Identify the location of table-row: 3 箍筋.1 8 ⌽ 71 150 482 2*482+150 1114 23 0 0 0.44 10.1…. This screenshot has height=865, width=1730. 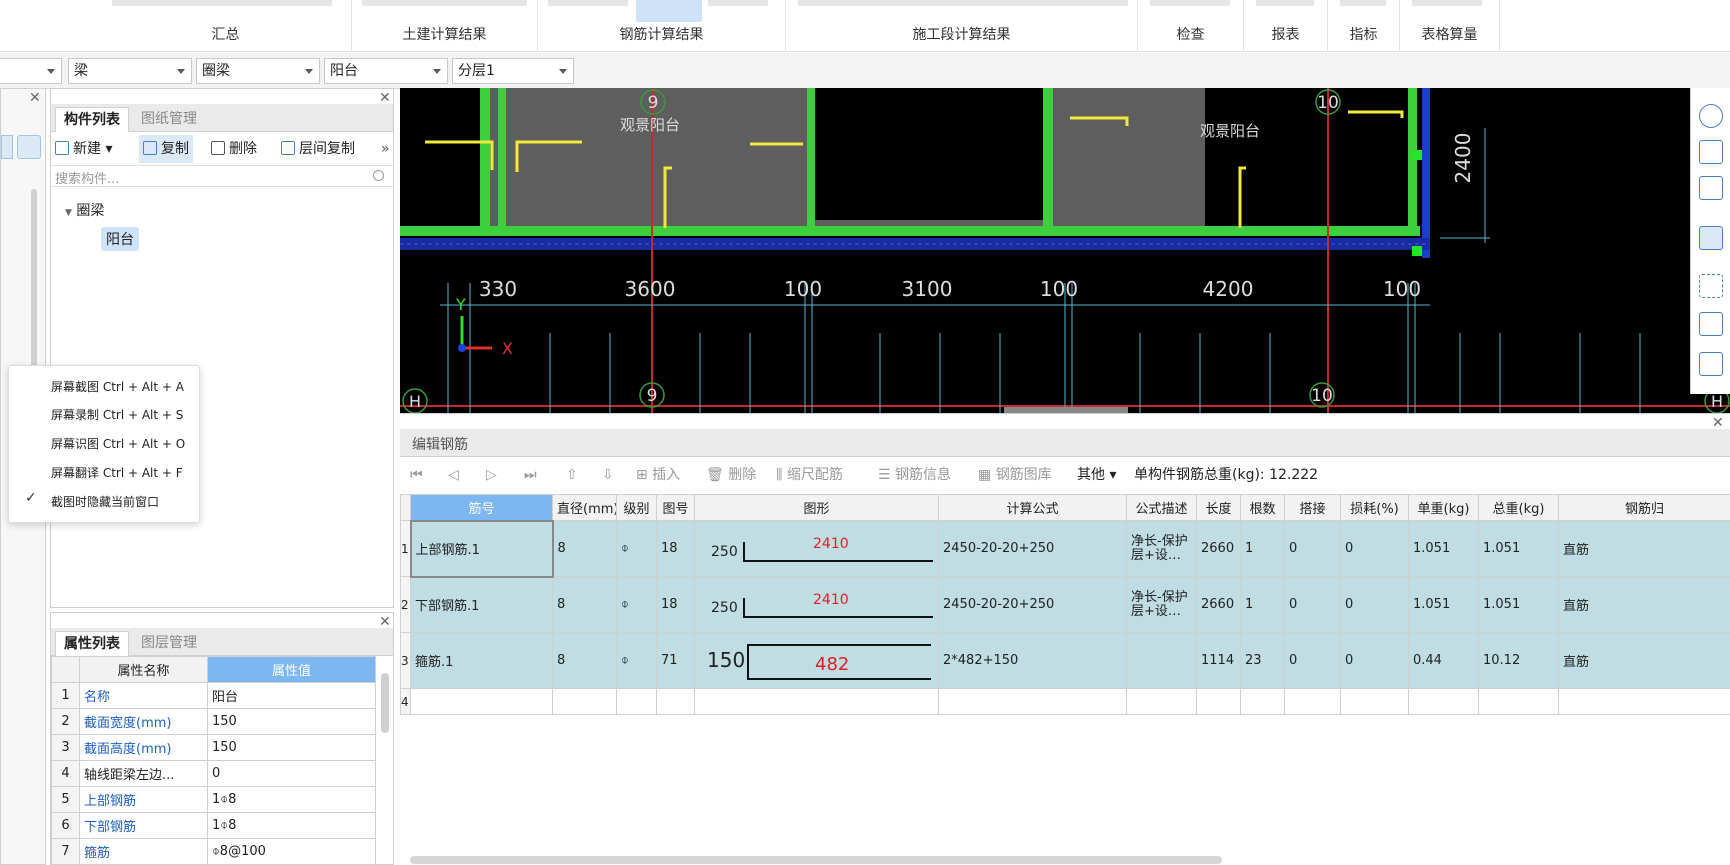
(1065, 660).